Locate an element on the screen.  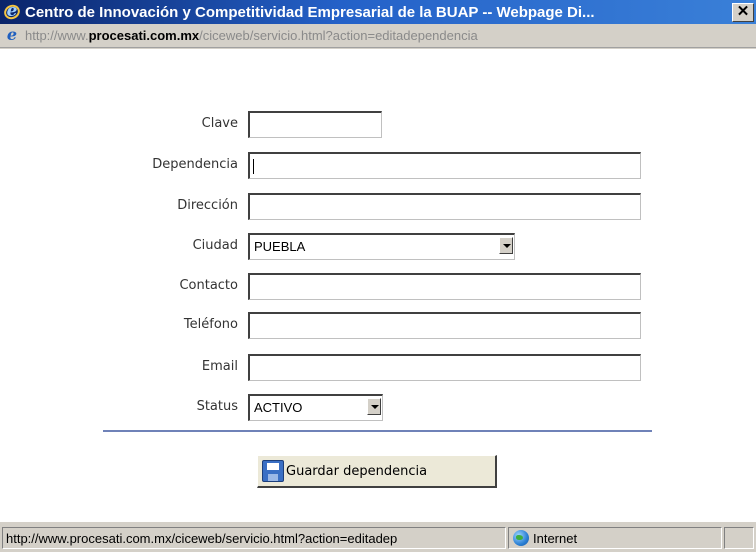
telefono-label: Teléfono is located at coordinates (210, 324).